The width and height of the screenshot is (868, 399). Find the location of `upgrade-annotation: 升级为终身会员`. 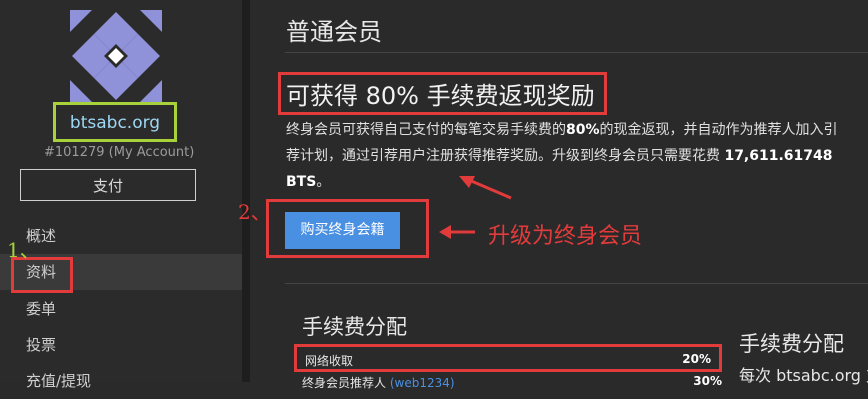

upgrade-annotation: 升级为终身会员 is located at coordinates (565, 236).